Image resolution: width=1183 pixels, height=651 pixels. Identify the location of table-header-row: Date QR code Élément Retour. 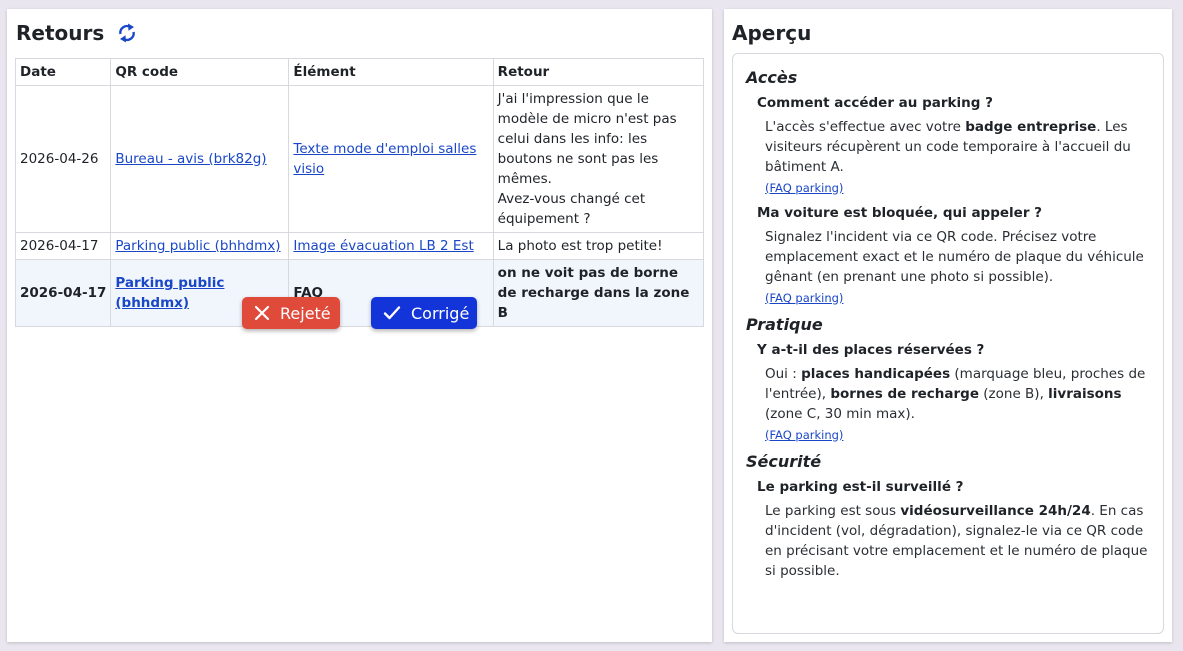
(359, 72).